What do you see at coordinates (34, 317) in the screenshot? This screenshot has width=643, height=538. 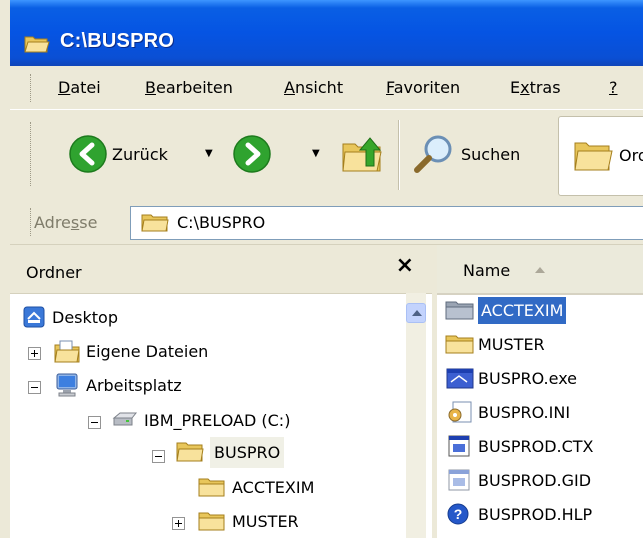 I see `desktop-icon` at bounding box center [34, 317].